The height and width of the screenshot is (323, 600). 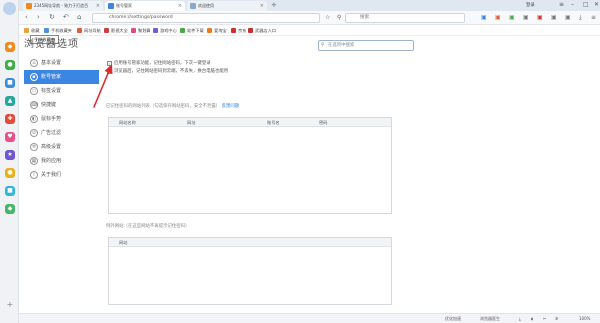 I want to click on avatar, so click(x=9, y=8).